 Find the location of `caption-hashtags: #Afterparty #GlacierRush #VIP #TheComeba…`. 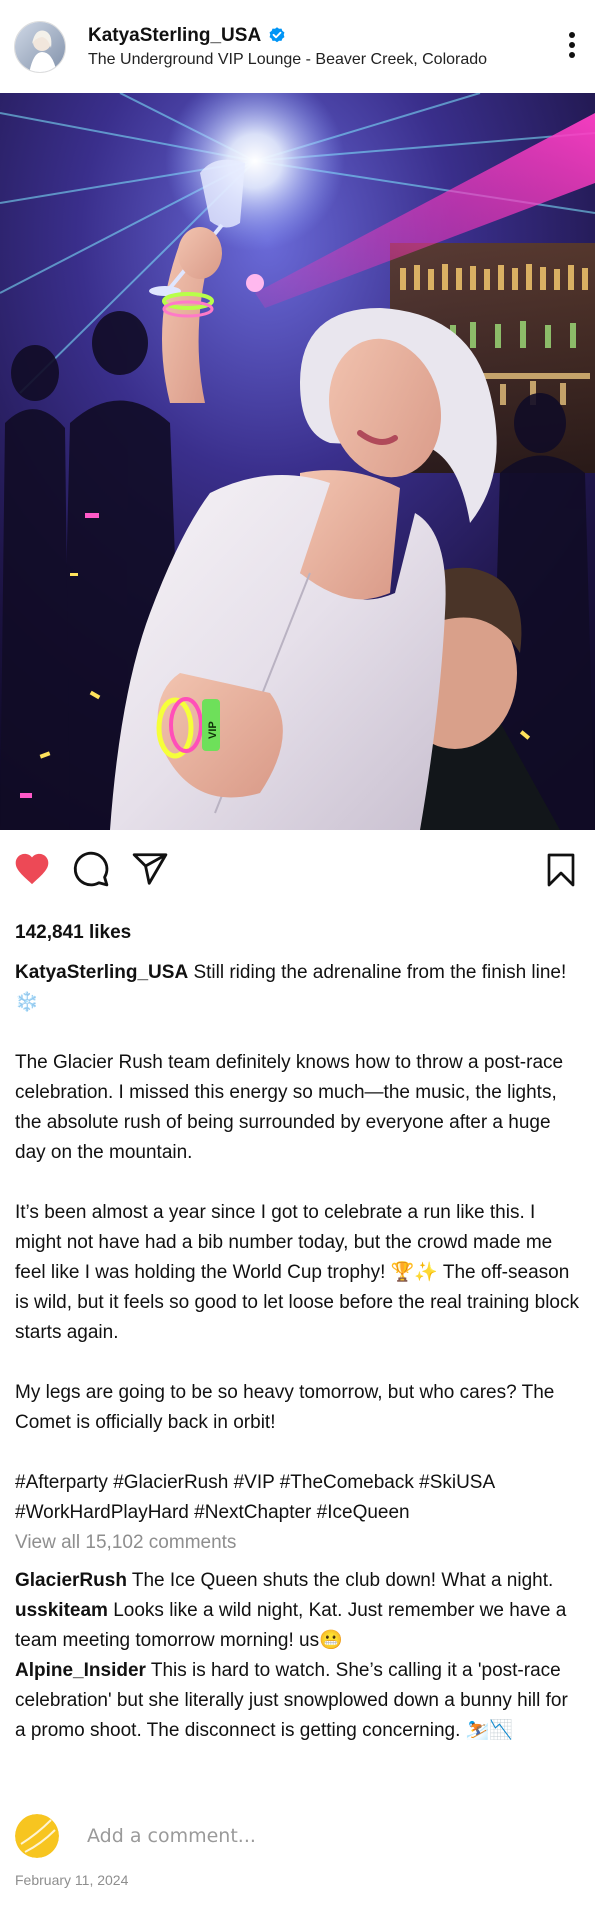

caption-hashtags: #Afterparty #GlacierRush #VIP #TheComeba… is located at coordinates (297, 1498).